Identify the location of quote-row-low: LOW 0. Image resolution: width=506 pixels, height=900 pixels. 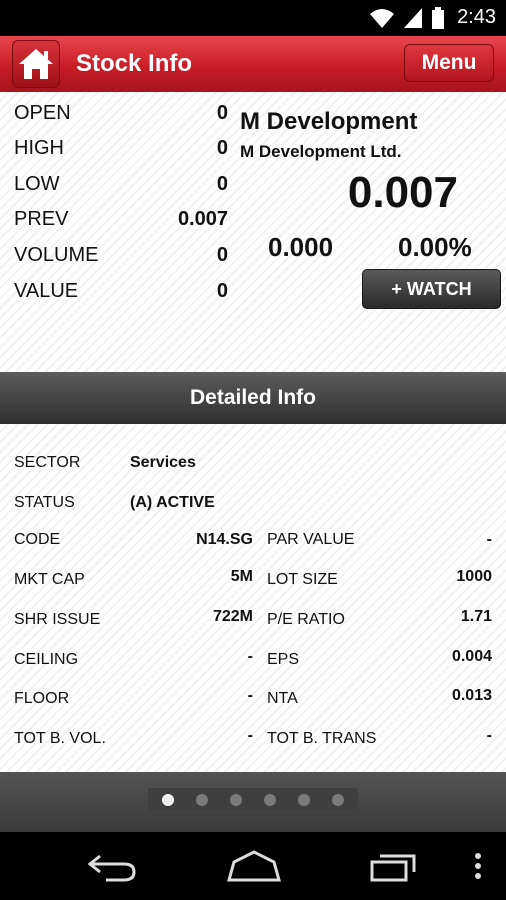
(121, 186).